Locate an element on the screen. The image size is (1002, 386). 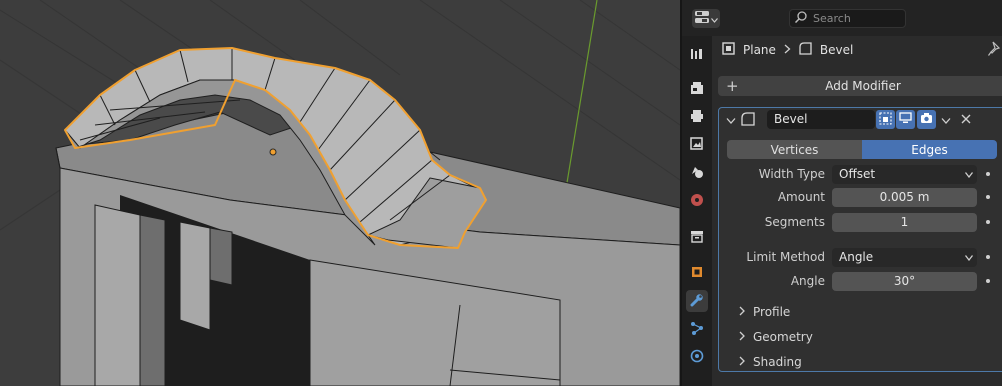
edit-mode-toggle is located at coordinates (885, 119).